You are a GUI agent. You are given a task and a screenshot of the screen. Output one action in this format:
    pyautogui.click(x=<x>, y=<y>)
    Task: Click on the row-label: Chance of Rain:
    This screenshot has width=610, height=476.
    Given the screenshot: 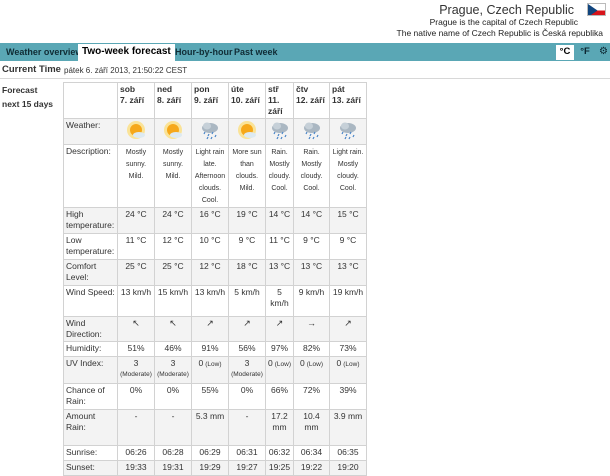 What is the action you would take?
    pyautogui.click(x=85, y=395)
    